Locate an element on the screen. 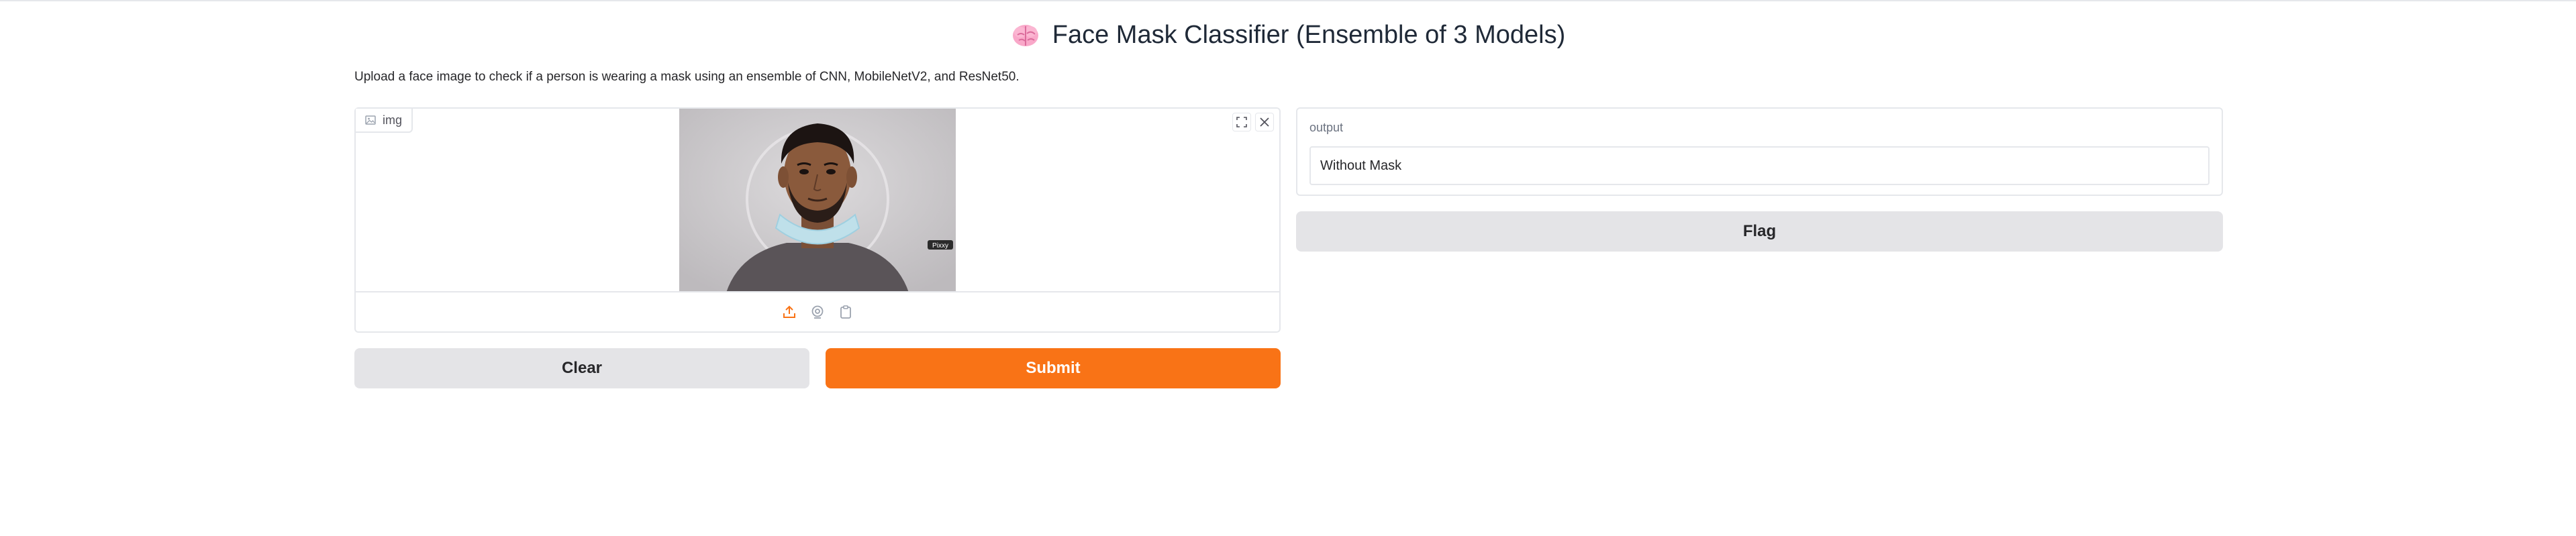 The height and width of the screenshot is (536, 2576). output-label: output is located at coordinates (1326, 128).